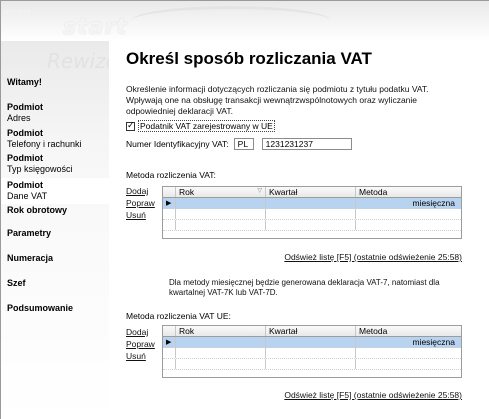 Image resolution: width=489 pixels, height=419 pixels. I want to click on column-header-rok: Rok, so click(221, 331).